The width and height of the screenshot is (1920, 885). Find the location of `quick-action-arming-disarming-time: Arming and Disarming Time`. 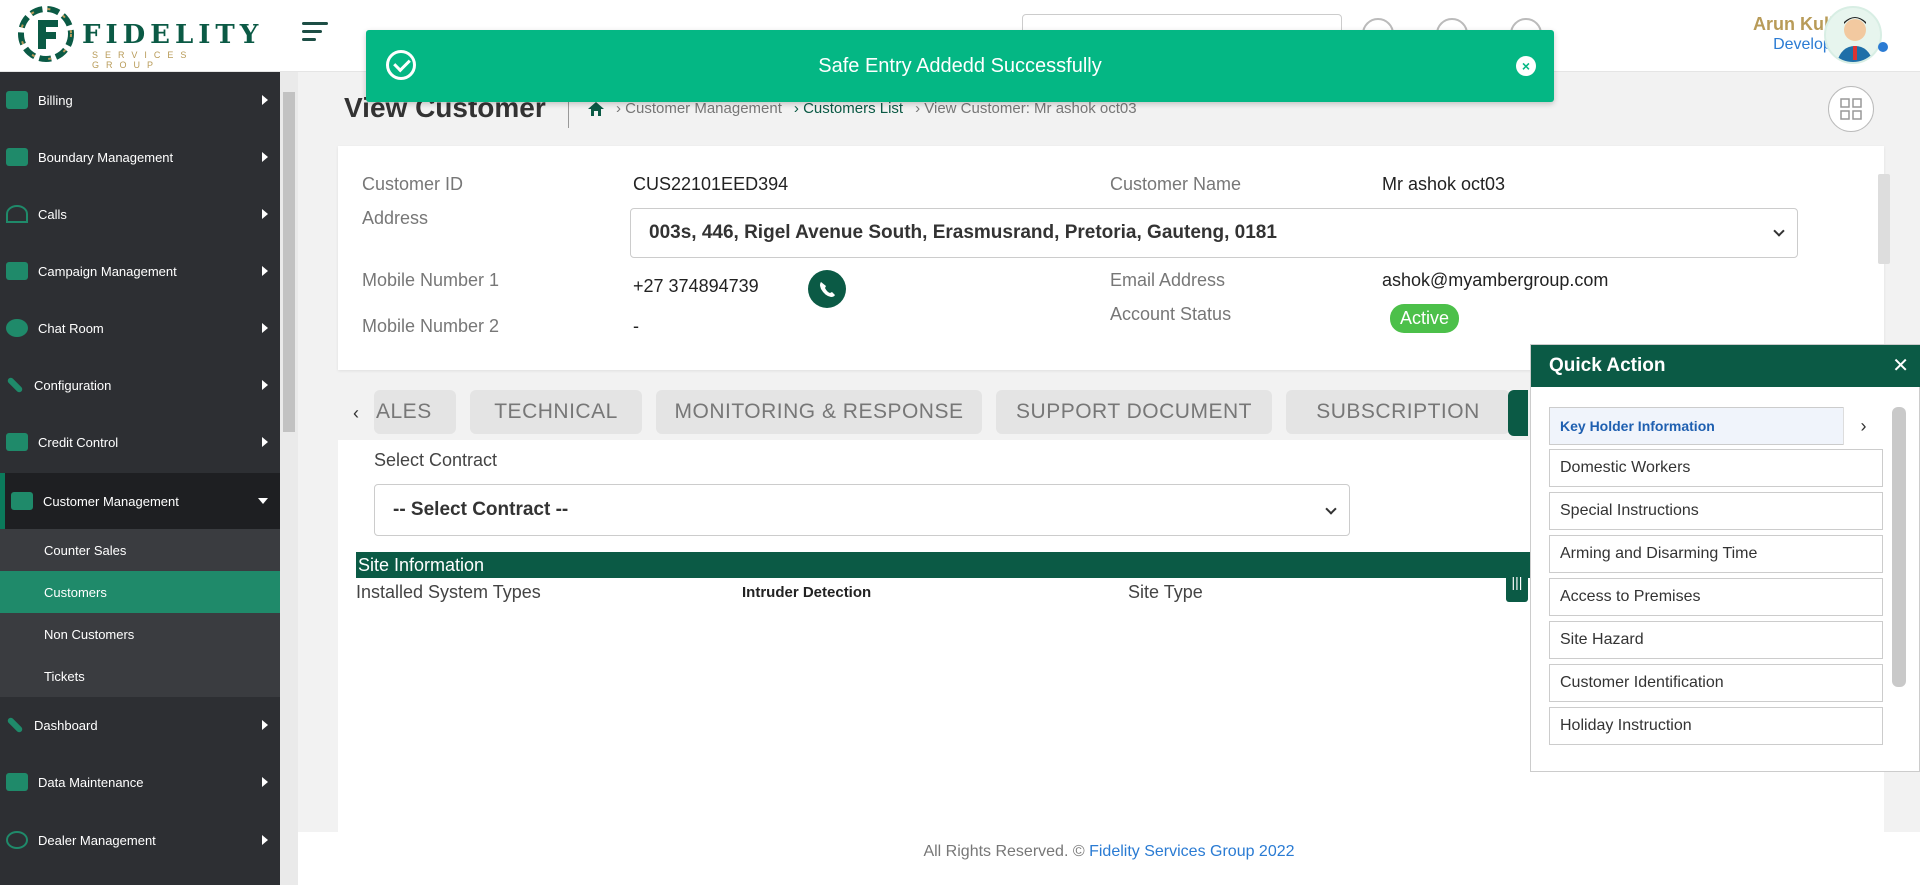

quick-action-arming-disarming-time: Arming and Disarming Time is located at coordinates (1716, 554).